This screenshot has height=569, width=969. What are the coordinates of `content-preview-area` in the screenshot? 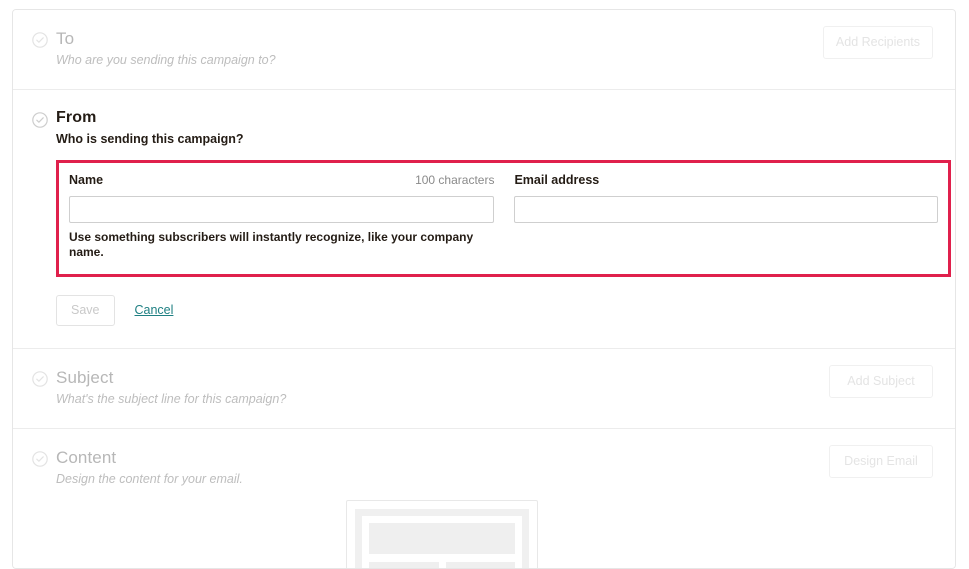 It's located at (484, 534).